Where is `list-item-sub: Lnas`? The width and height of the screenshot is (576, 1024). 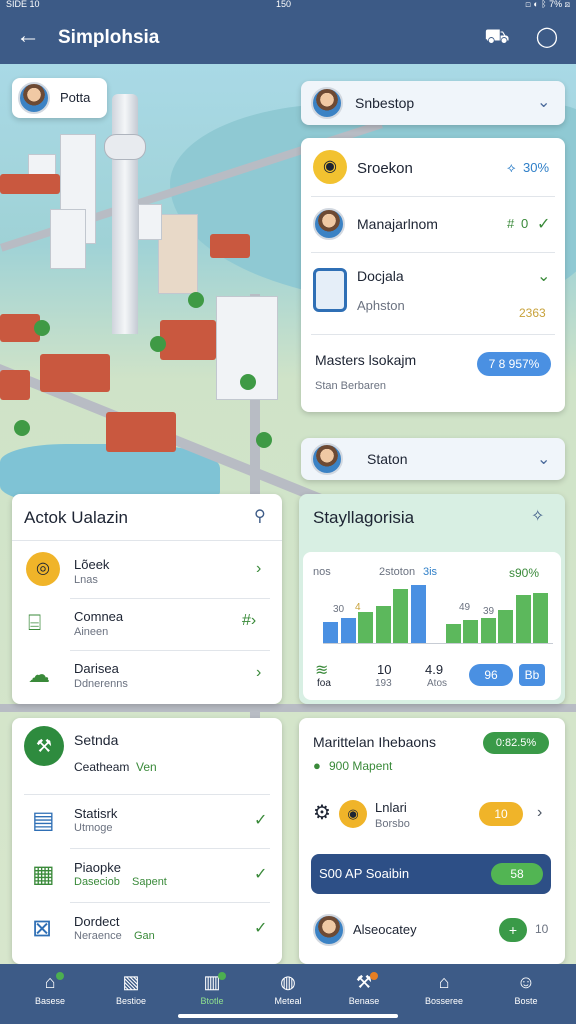
list-item-sub: Lnas is located at coordinates (86, 580).